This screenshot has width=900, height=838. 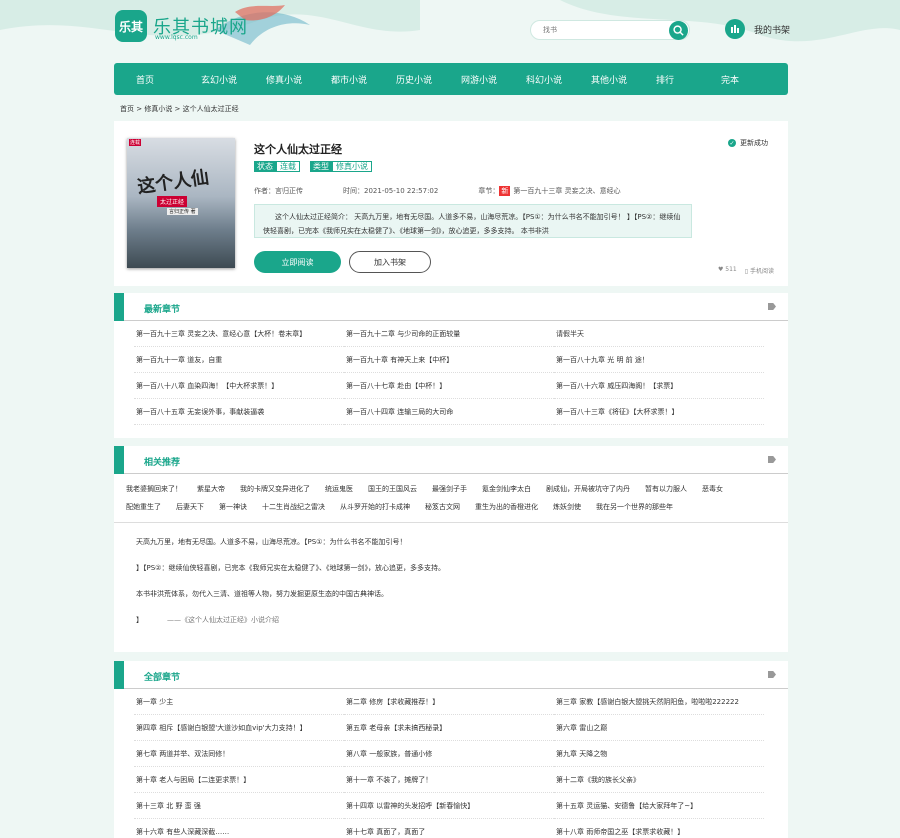 What do you see at coordinates (449, 489) in the screenshot?
I see `recommend-link: 最强剑子手` at bounding box center [449, 489].